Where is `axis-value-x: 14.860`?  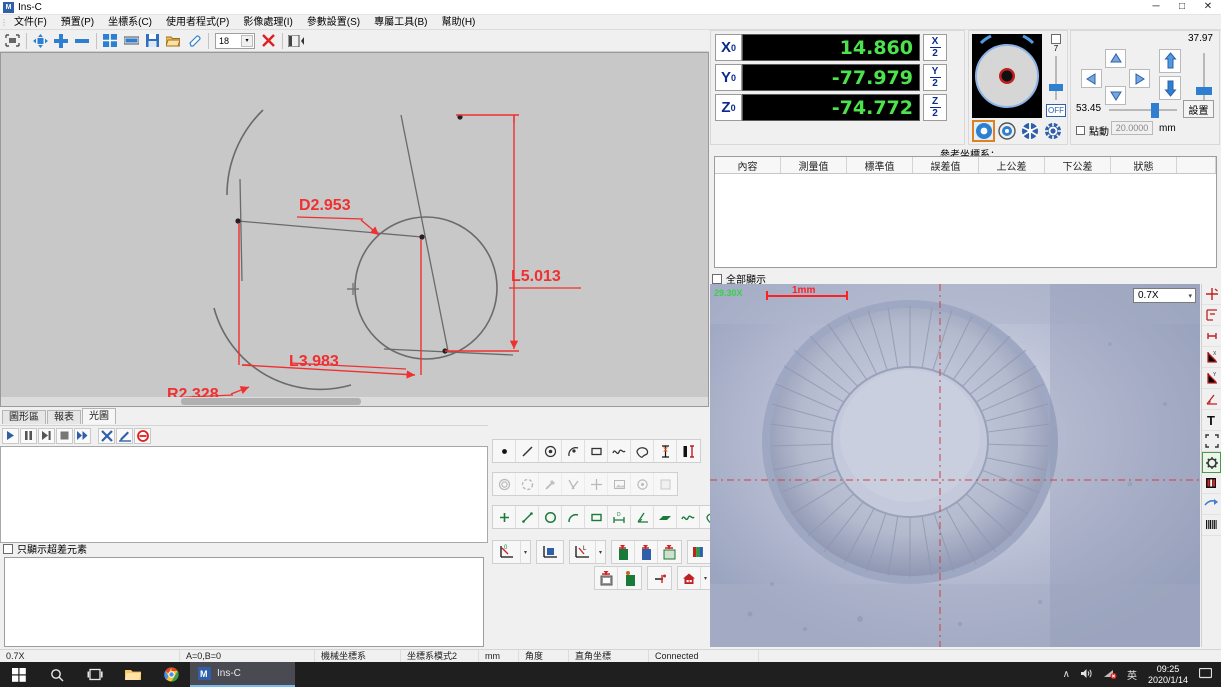 axis-value-x: 14.860 is located at coordinates (831, 47).